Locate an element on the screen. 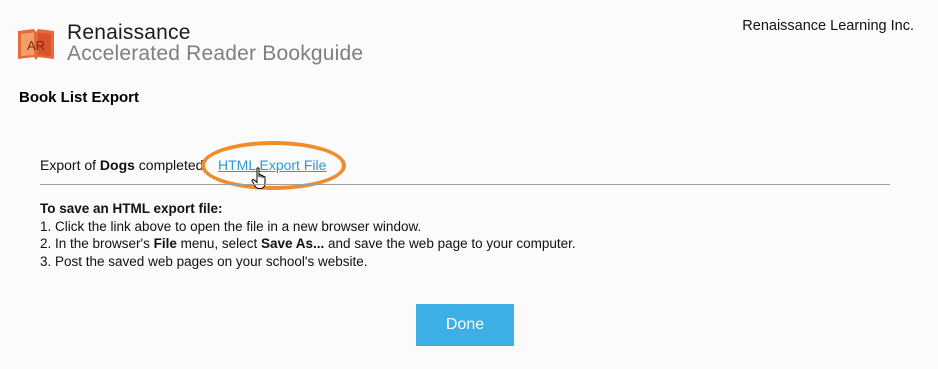 This screenshot has height=369, width=938. section-divider is located at coordinates (465, 184).